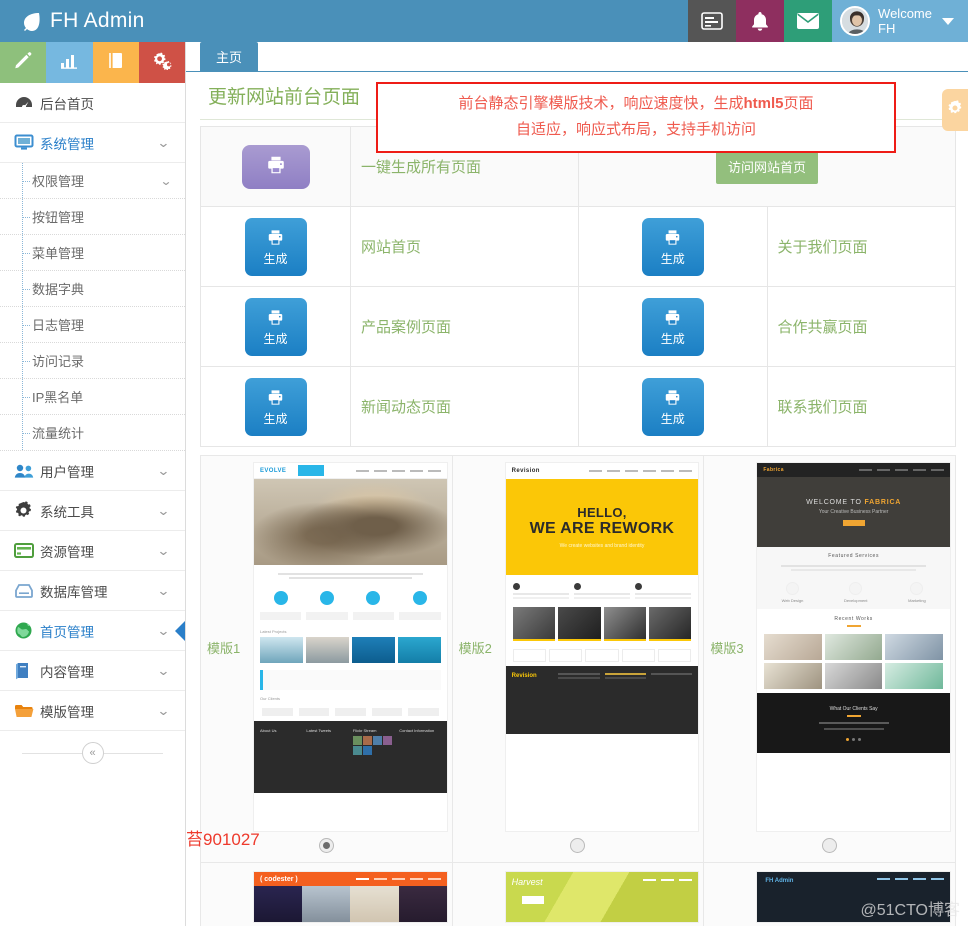 The width and height of the screenshot is (968, 926). What do you see at coordinates (672, 246) in the screenshot?
I see `generate-button-about: 生成` at bounding box center [672, 246].